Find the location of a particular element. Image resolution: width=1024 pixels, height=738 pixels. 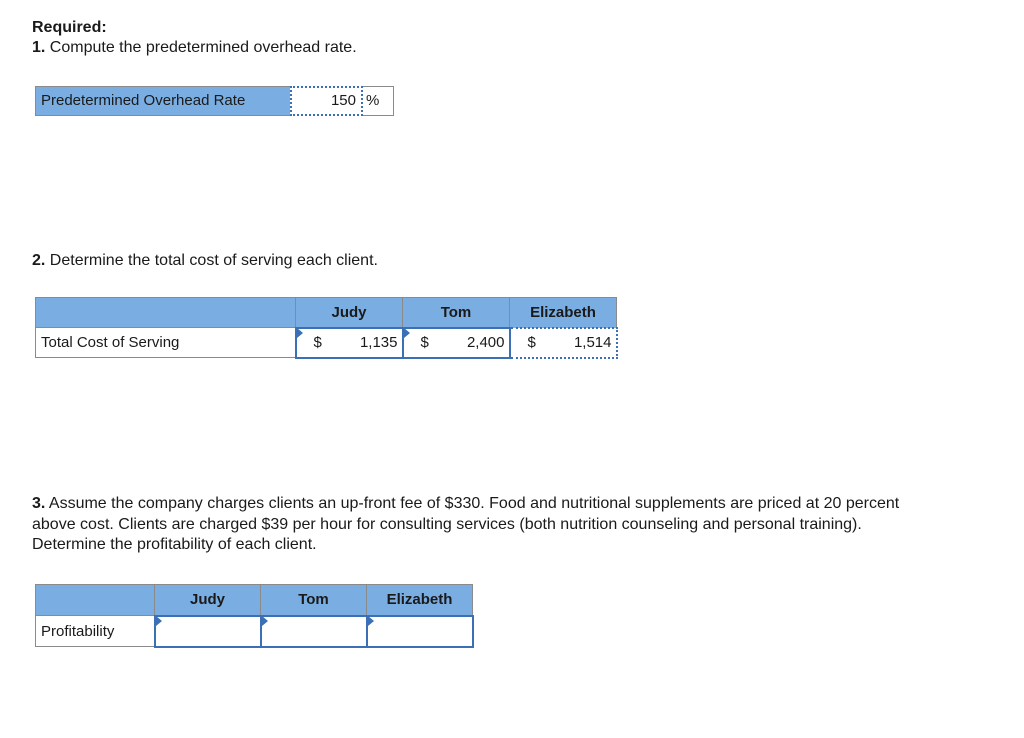

question-3-number: 3. is located at coordinates (39, 503).